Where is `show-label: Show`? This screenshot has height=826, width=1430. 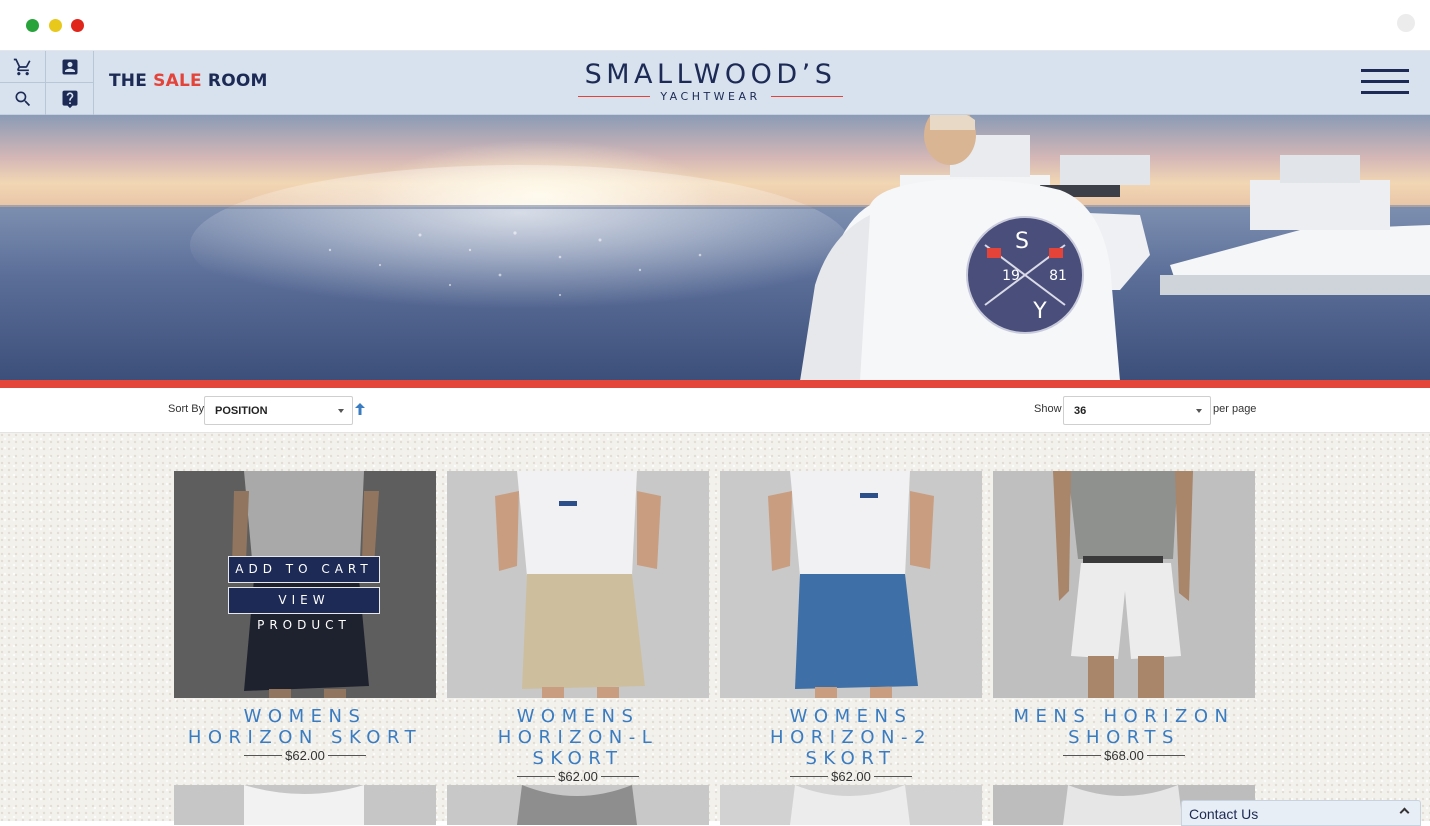
show-label: Show is located at coordinates (1048, 409).